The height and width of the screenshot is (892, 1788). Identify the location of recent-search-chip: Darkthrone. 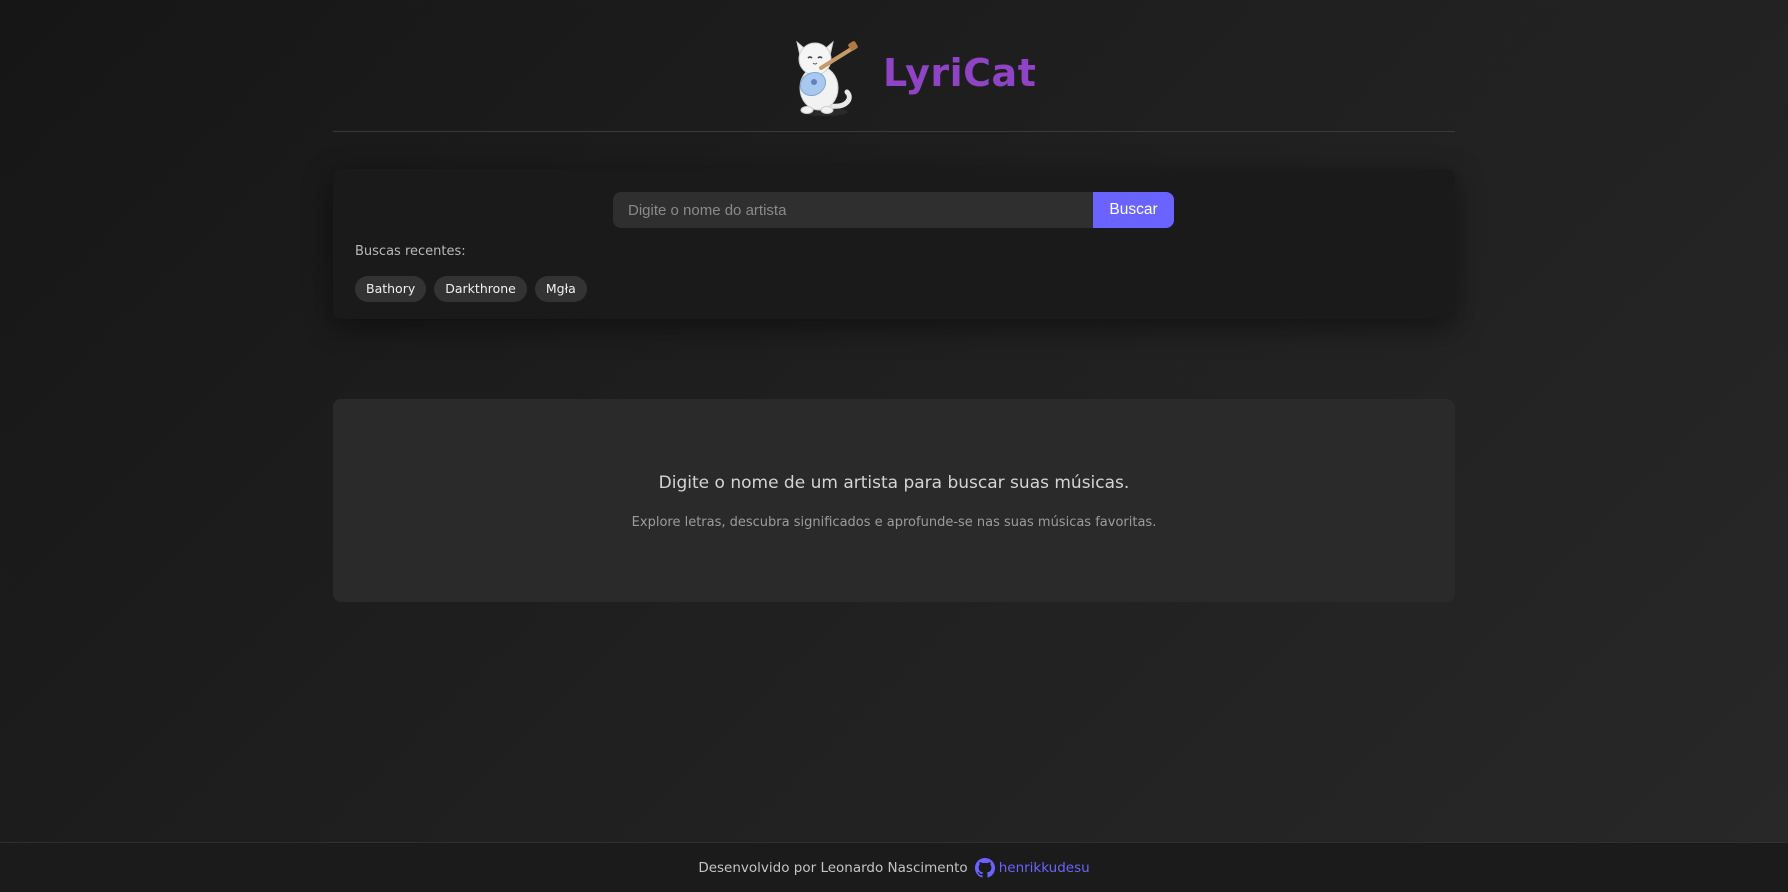
(480, 289).